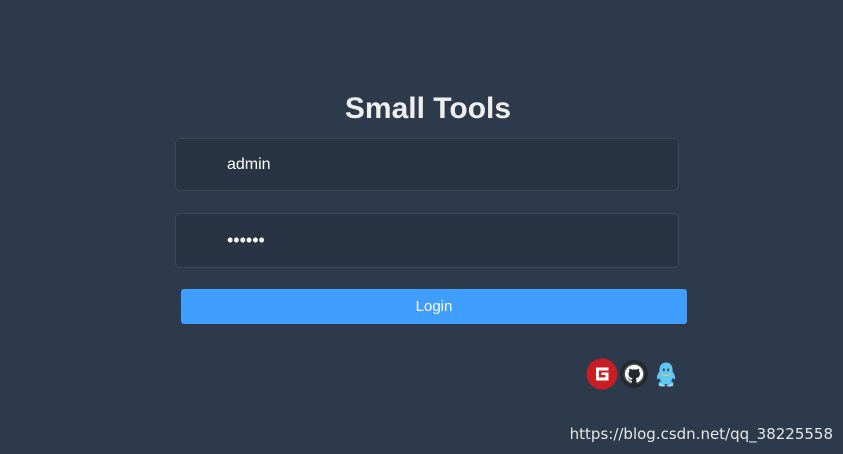 The image size is (843, 454). What do you see at coordinates (434, 306) in the screenshot?
I see `login-button: Login` at bounding box center [434, 306].